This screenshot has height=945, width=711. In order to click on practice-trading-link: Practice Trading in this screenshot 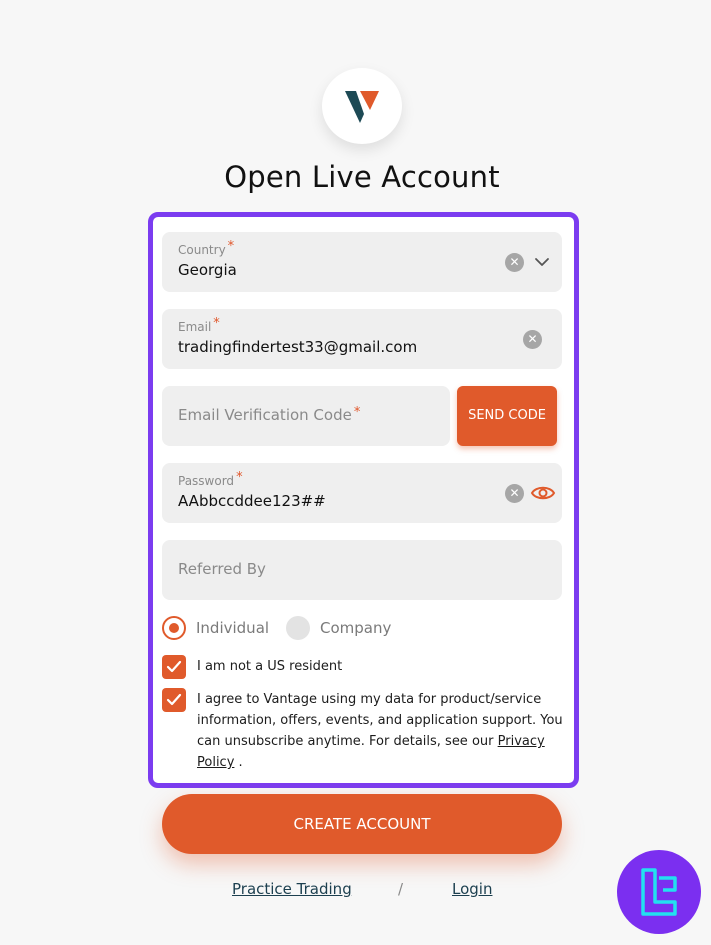, I will do `click(292, 889)`.